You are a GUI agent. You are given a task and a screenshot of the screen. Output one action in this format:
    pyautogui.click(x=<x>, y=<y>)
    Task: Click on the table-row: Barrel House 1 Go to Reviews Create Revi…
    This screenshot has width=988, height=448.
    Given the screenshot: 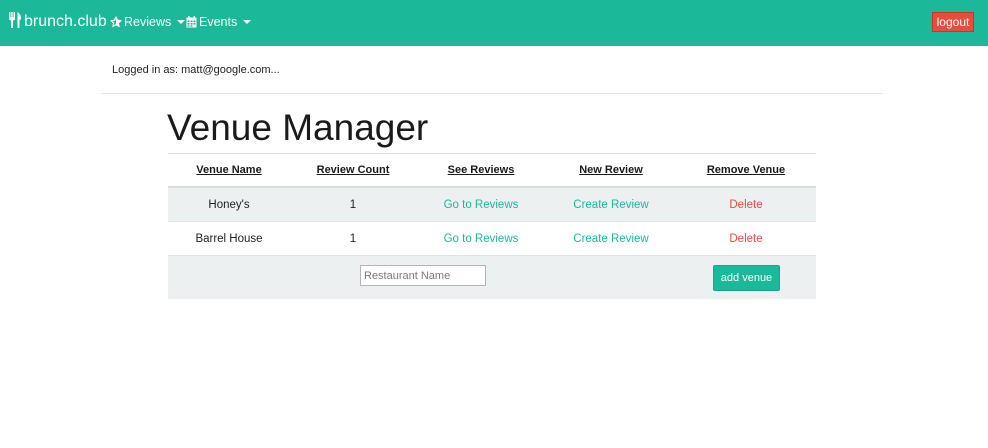 What is the action you would take?
    pyautogui.click(x=492, y=238)
    